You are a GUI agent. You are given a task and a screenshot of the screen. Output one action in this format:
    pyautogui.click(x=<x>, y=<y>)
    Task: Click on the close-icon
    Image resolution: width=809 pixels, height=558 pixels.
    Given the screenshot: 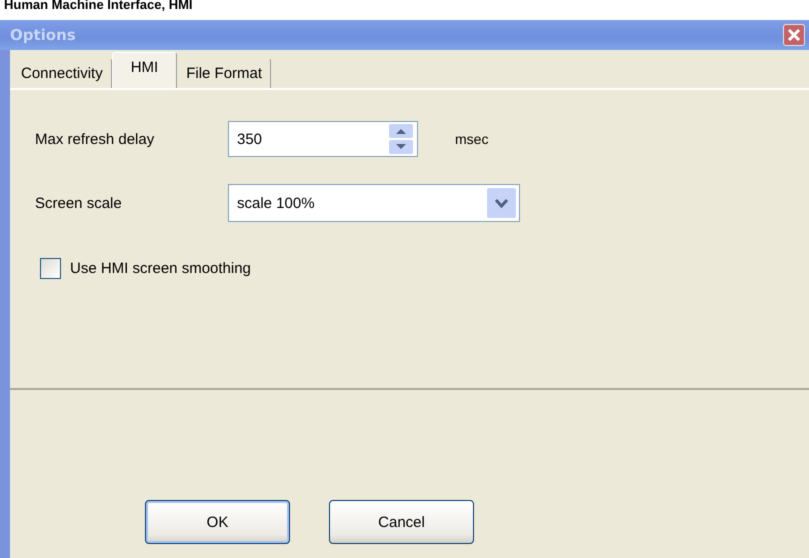 What is the action you would take?
    pyautogui.click(x=794, y=35)
    